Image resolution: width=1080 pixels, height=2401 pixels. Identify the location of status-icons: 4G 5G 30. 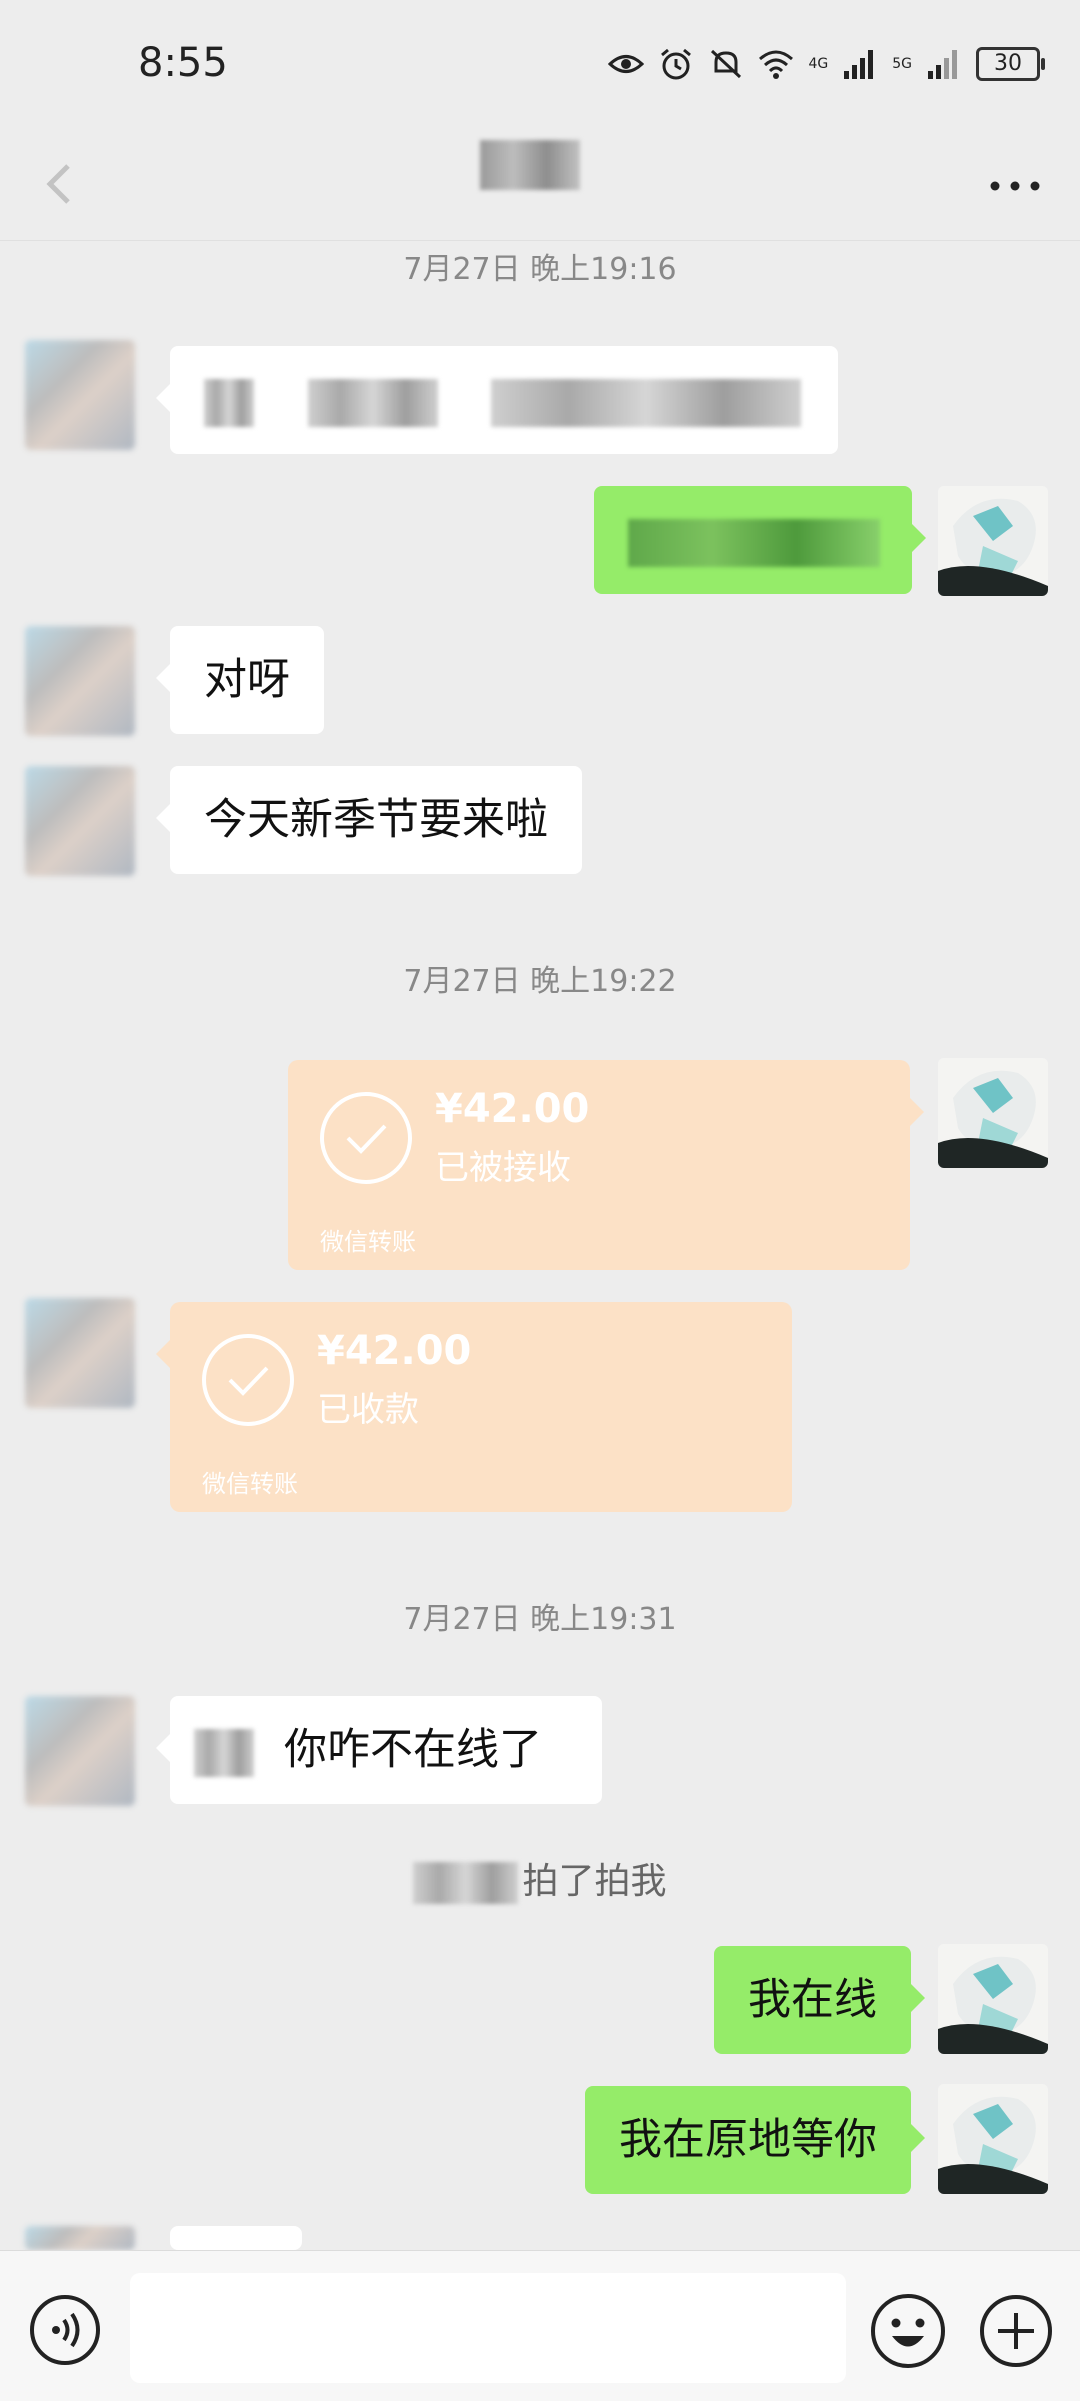
(826, 64).